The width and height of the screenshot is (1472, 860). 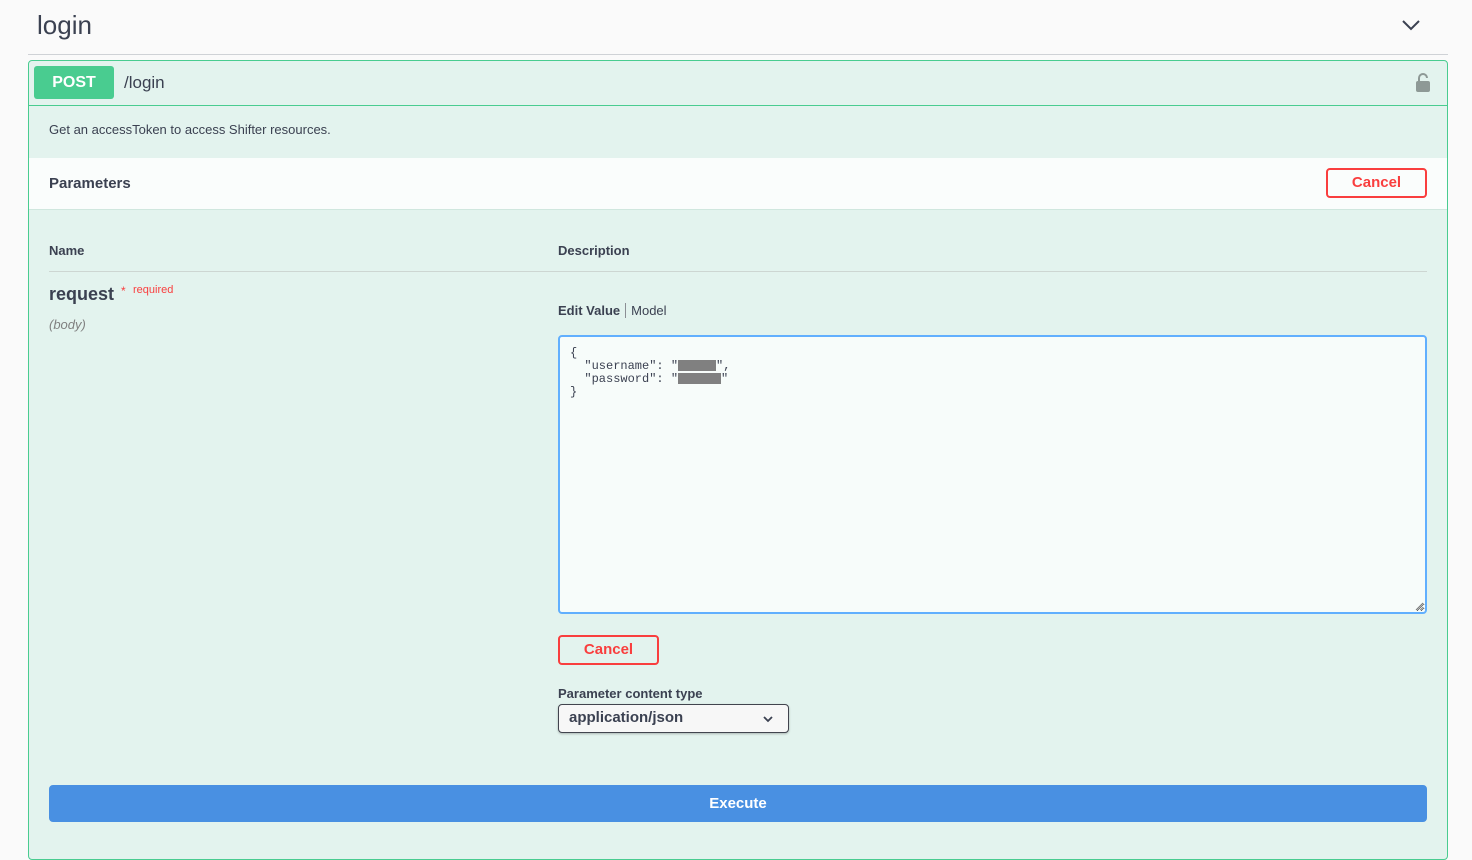 I want to click on tab-model: Model, so click(x=646, y=310).